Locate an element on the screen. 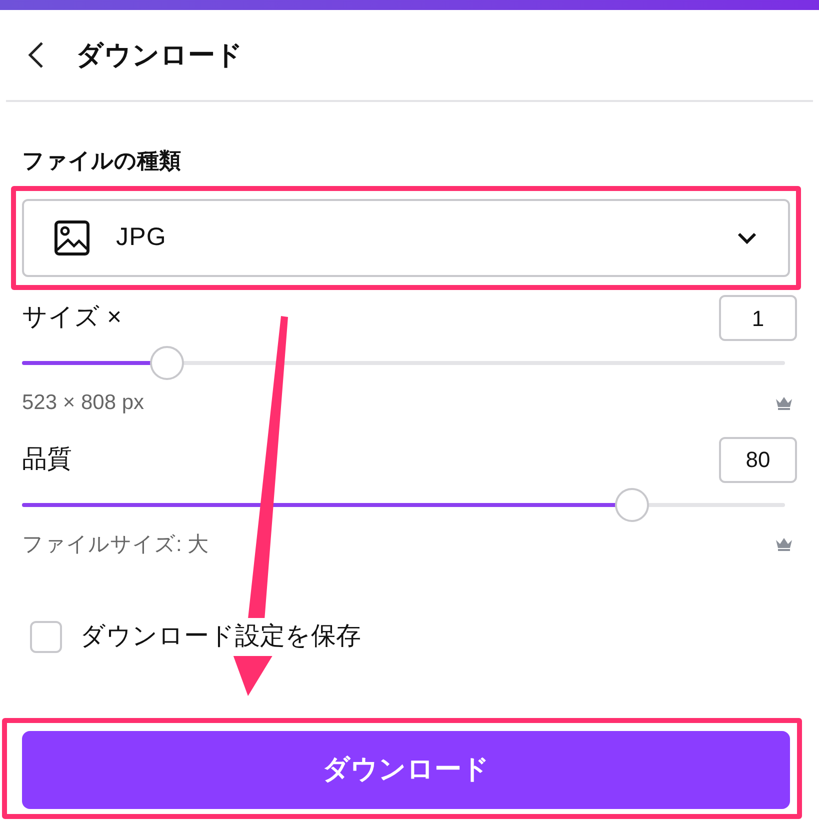  chevron-down-icon is located at coordinates (747, 238).